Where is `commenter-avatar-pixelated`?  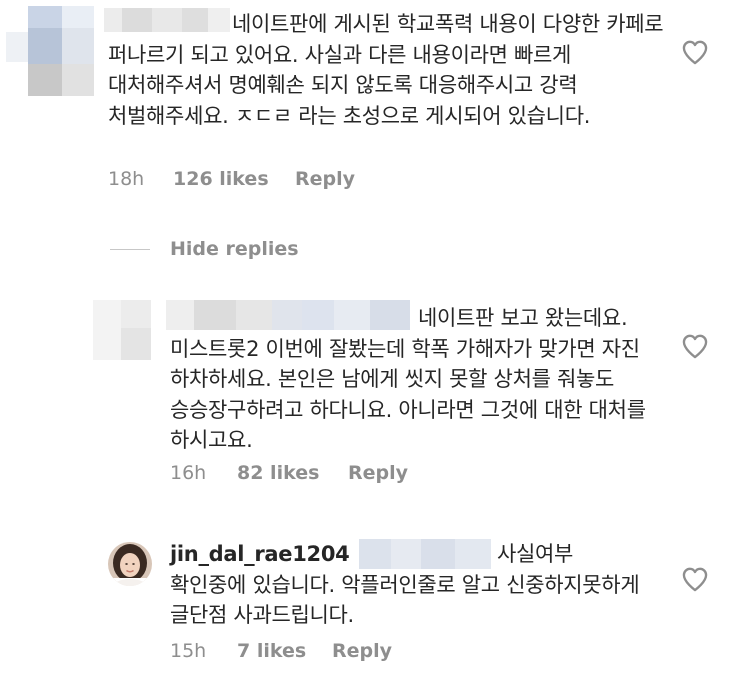 commenter-avatar-pixelated is located at coordinates (51, 51).